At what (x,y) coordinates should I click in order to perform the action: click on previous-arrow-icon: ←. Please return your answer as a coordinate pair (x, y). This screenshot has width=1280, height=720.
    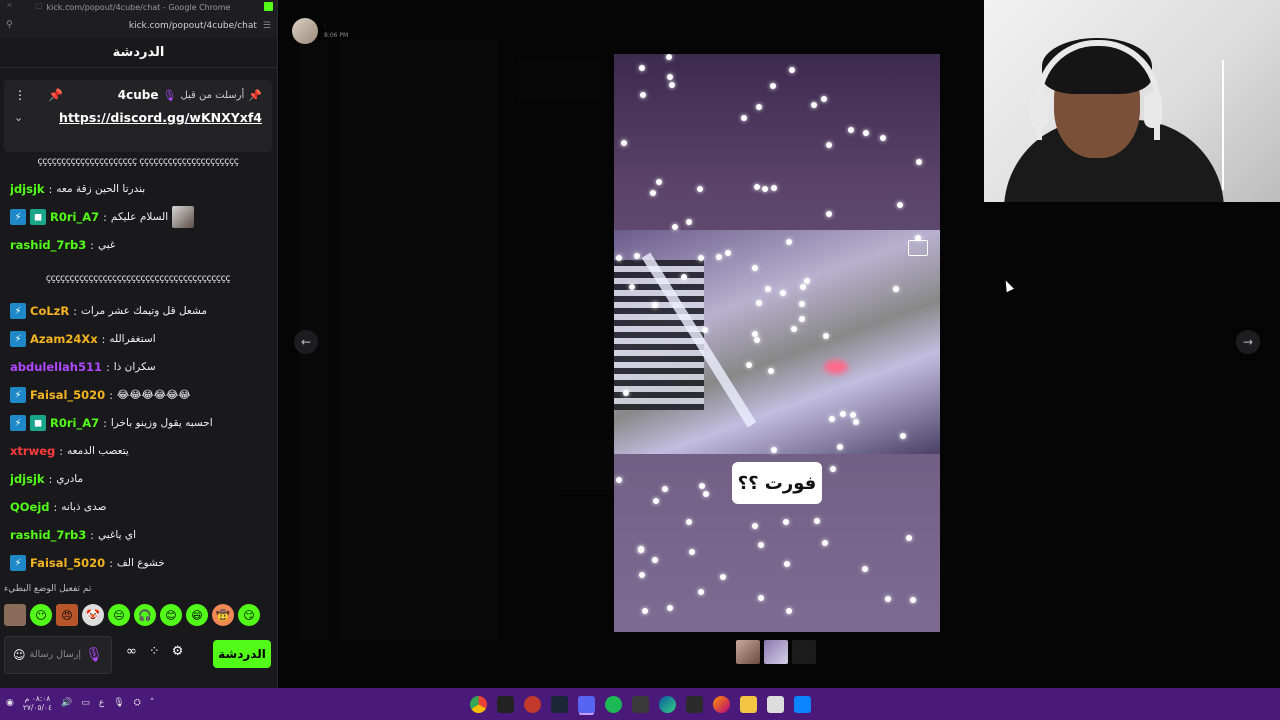
    Looking at the image, I should click on (306, 342).